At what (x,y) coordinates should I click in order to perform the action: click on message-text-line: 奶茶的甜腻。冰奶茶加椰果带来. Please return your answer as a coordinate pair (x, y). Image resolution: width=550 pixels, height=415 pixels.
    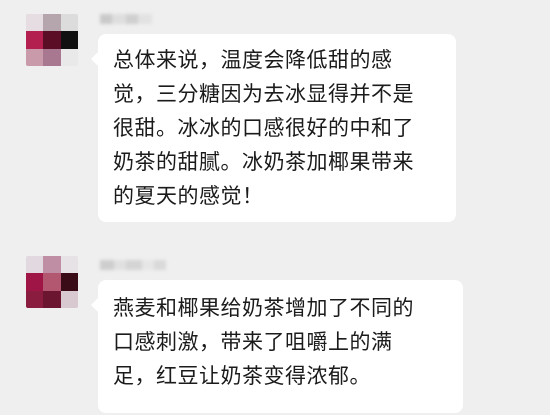
    Looking at the image, I should click on (263, 162).